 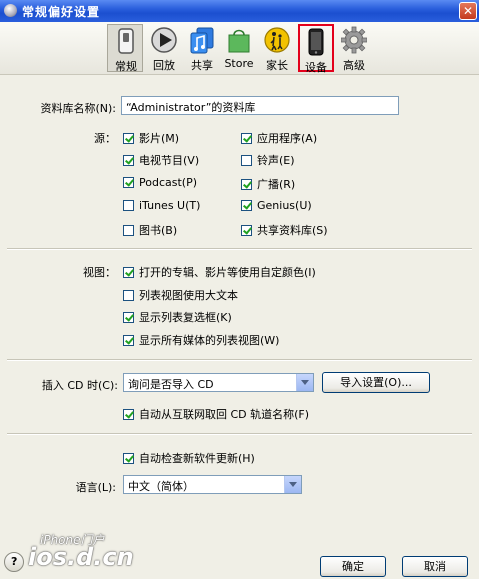 I want to click on source-movies-checkbox: 影片(M), so click(x=151, y=138).